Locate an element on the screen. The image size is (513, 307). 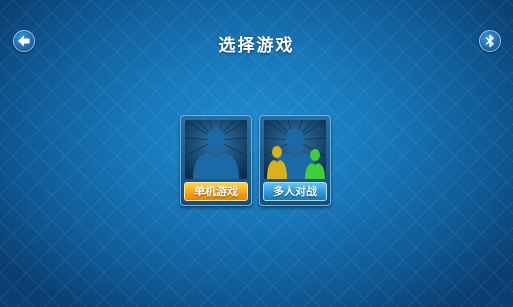
multiplayer-button: 多人对战 is located at coordinates (295, 191).